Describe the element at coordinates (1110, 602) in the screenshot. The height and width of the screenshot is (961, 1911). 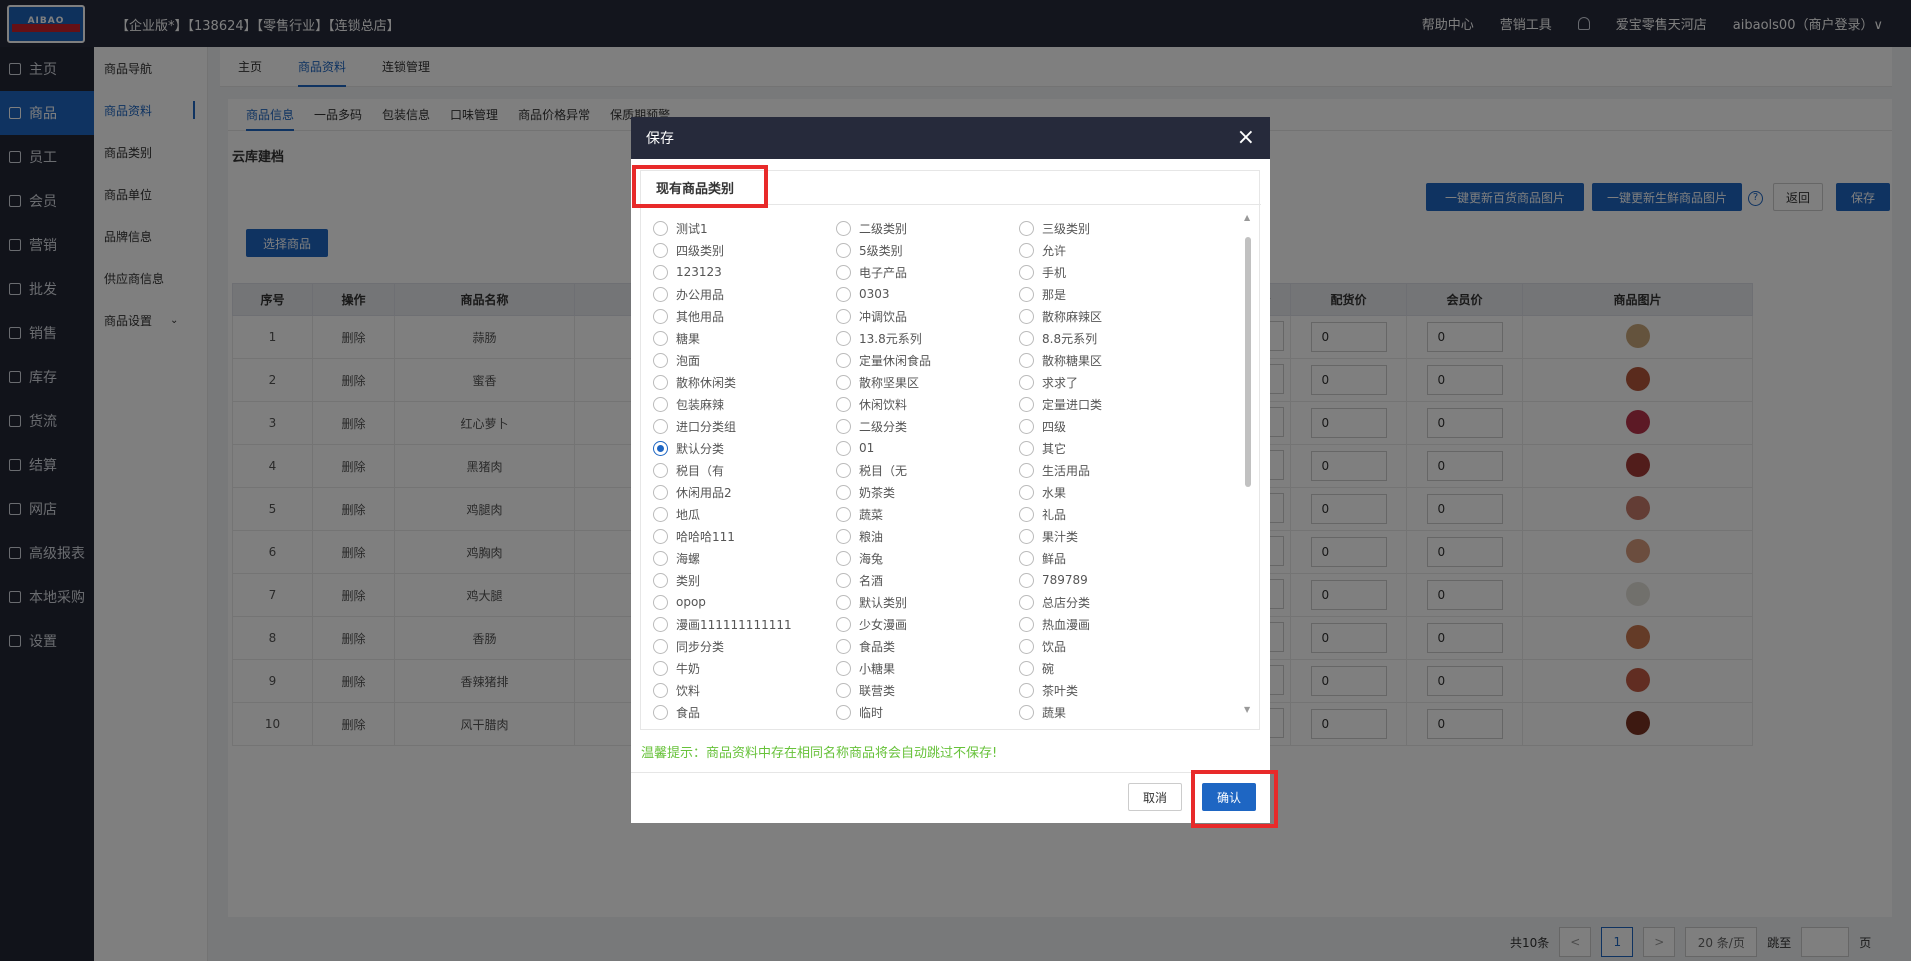
I see `category-option: 总店分类` at that location.